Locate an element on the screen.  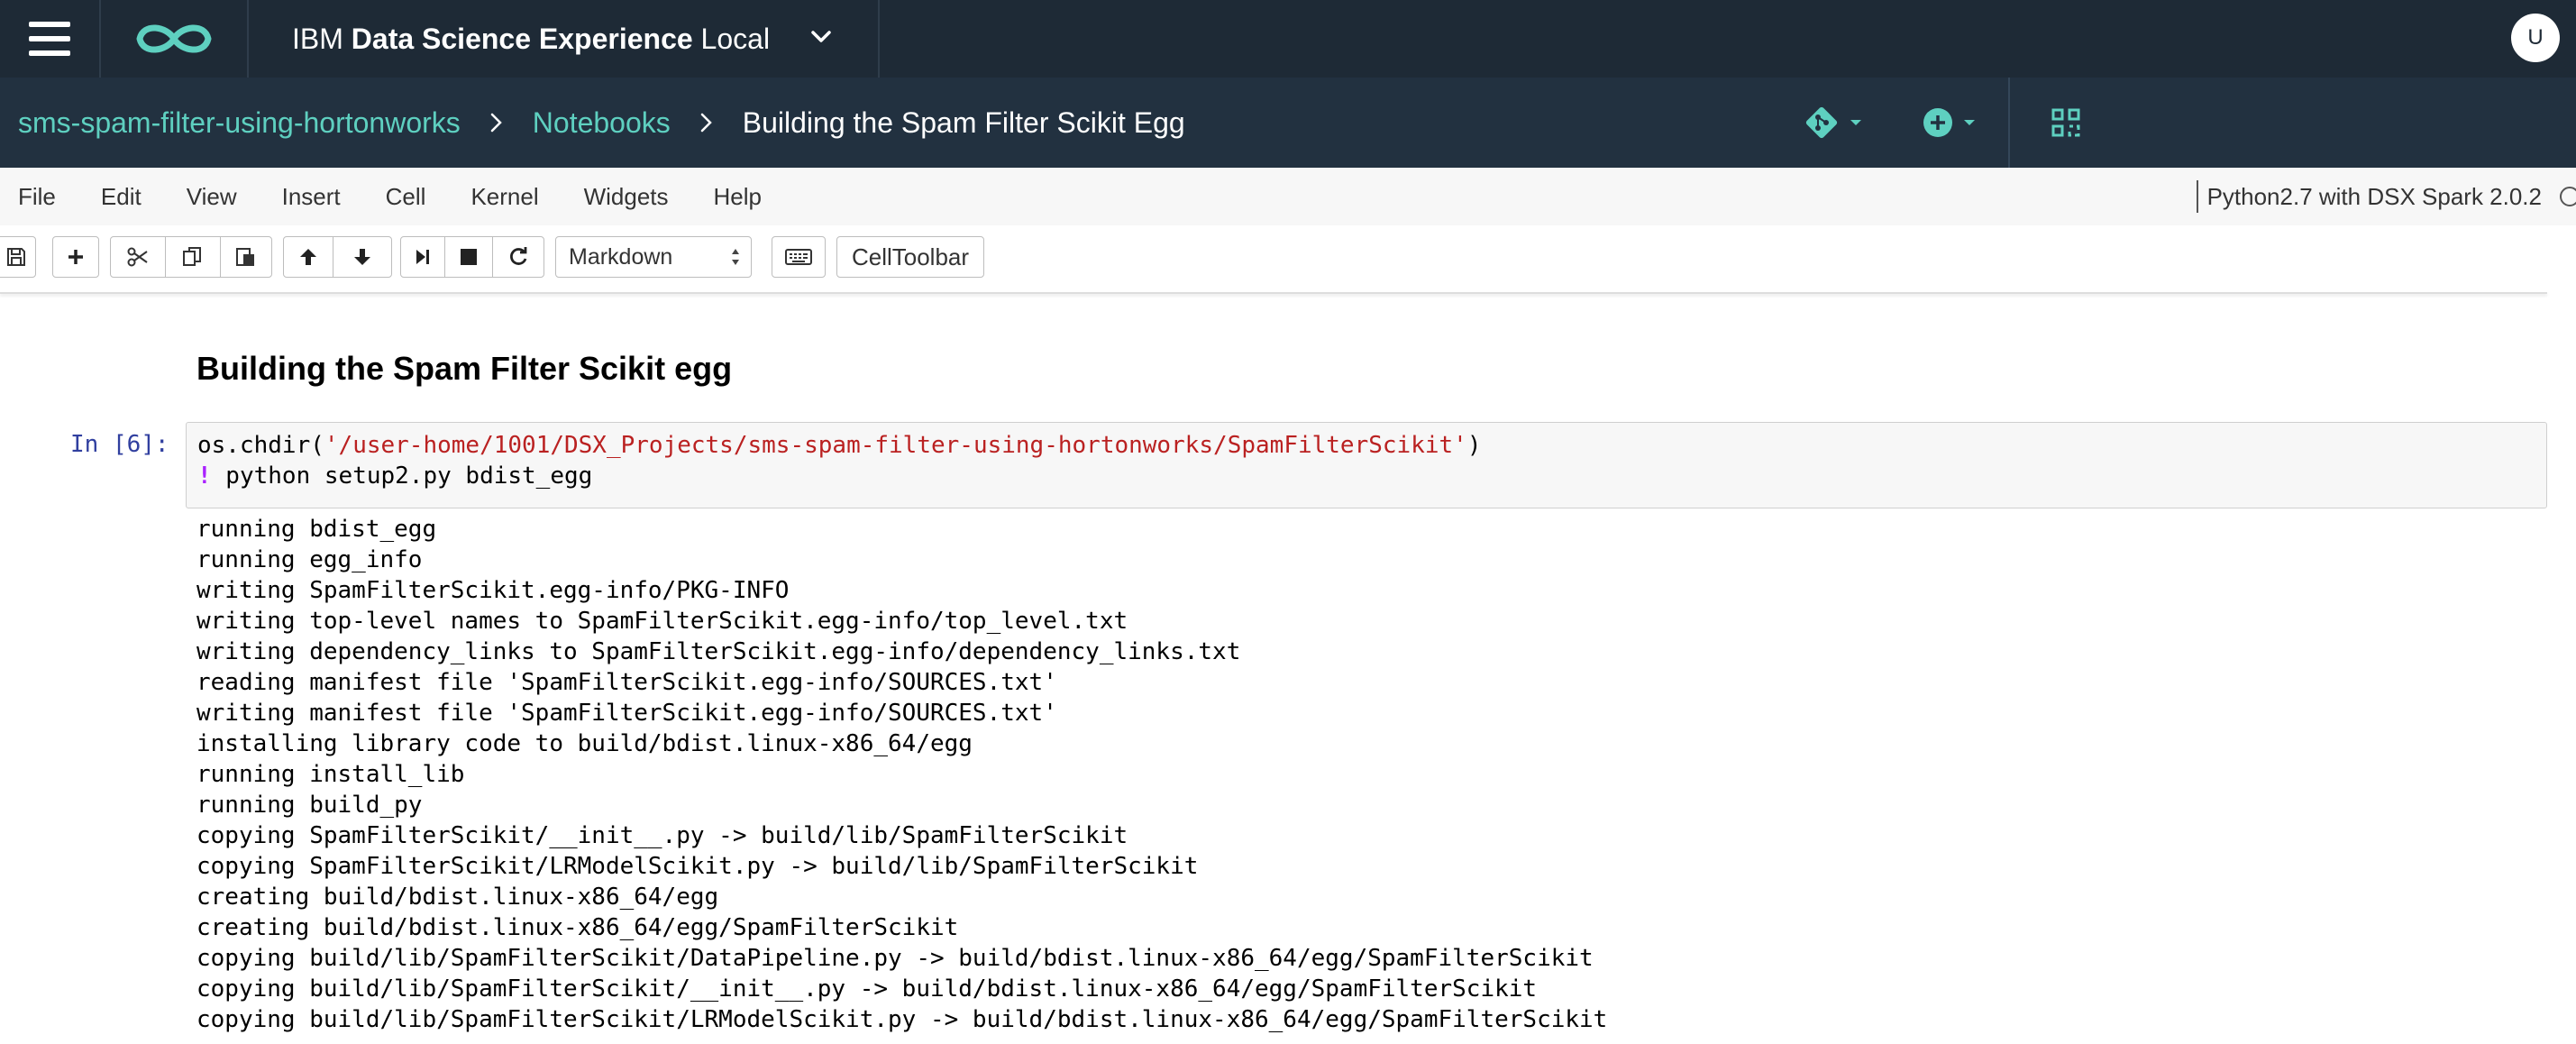
cell-type-select: Markdown is located at coordinates (653, 257).